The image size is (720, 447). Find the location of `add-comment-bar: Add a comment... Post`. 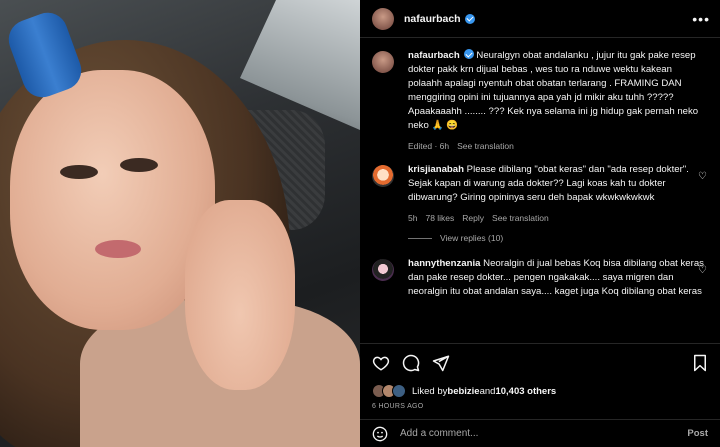

add-comment-bar: Add a comment... Post is located at coordinates (540, 433).